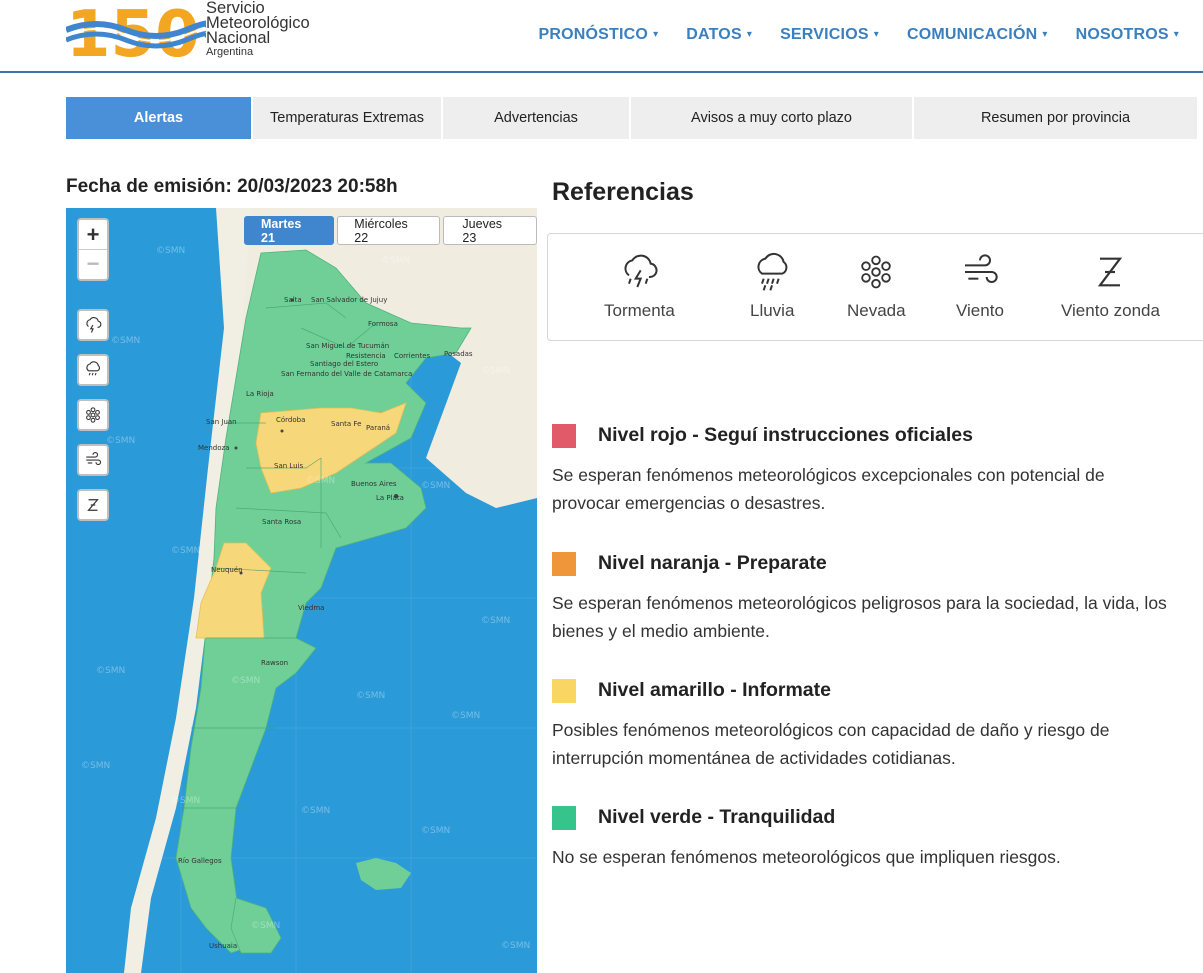 This screenshot has width=1203, height=973. What do you see at coordinates (490, 230) in the screenshot?
I see `day-tab-jueves-23: Jueves 23` at bounding box center [490, 230].